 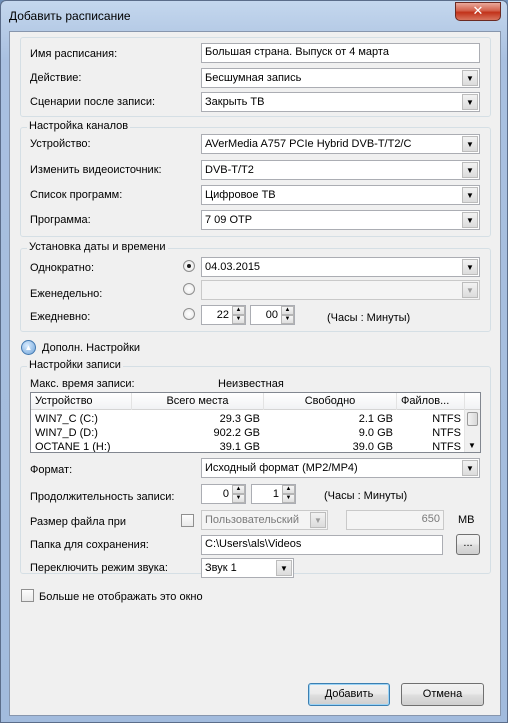 What do you see at coordinates (89, 545) in the screenshot?
I see `folder-label: Папка для сохранения:` at bounding box center [89, 545].